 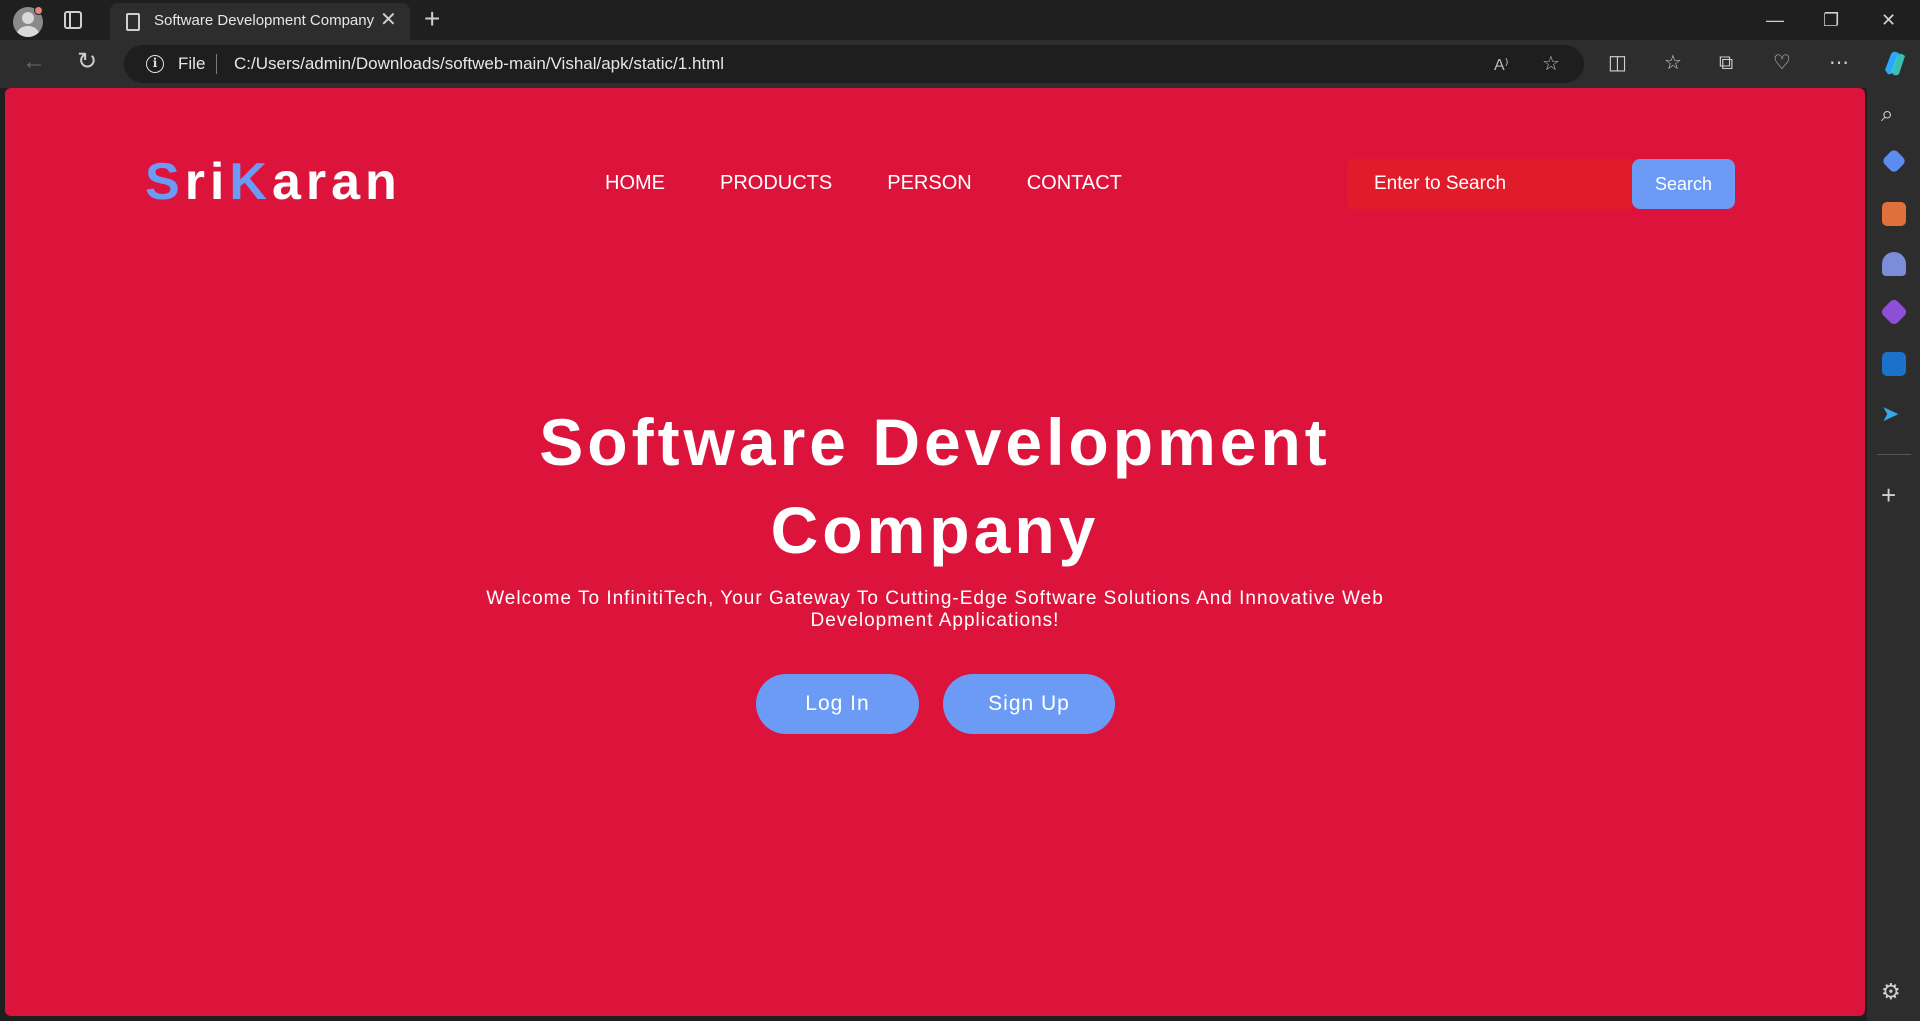 I want to click on browser-sidebar: ⌕ ➤ + ⚙, so click(x=1893, y=554).